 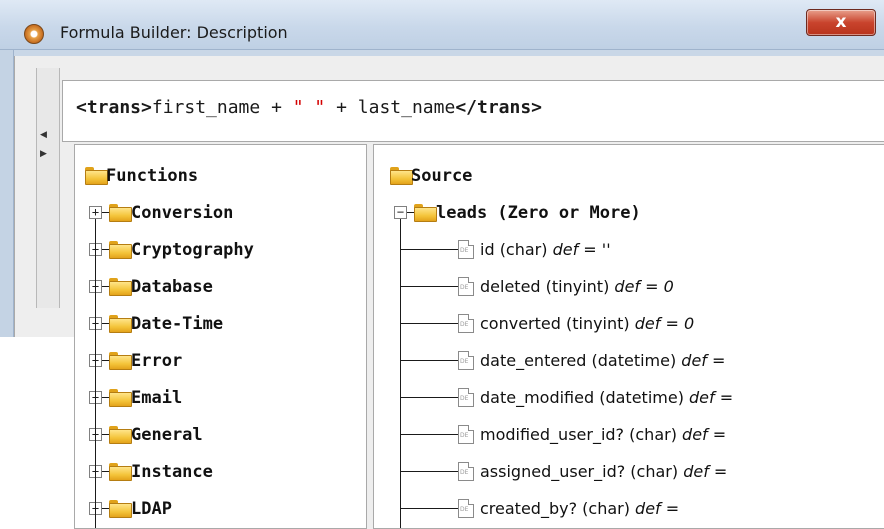 I want to click on expr-string-literal: " ", so click(x=309, y=107).